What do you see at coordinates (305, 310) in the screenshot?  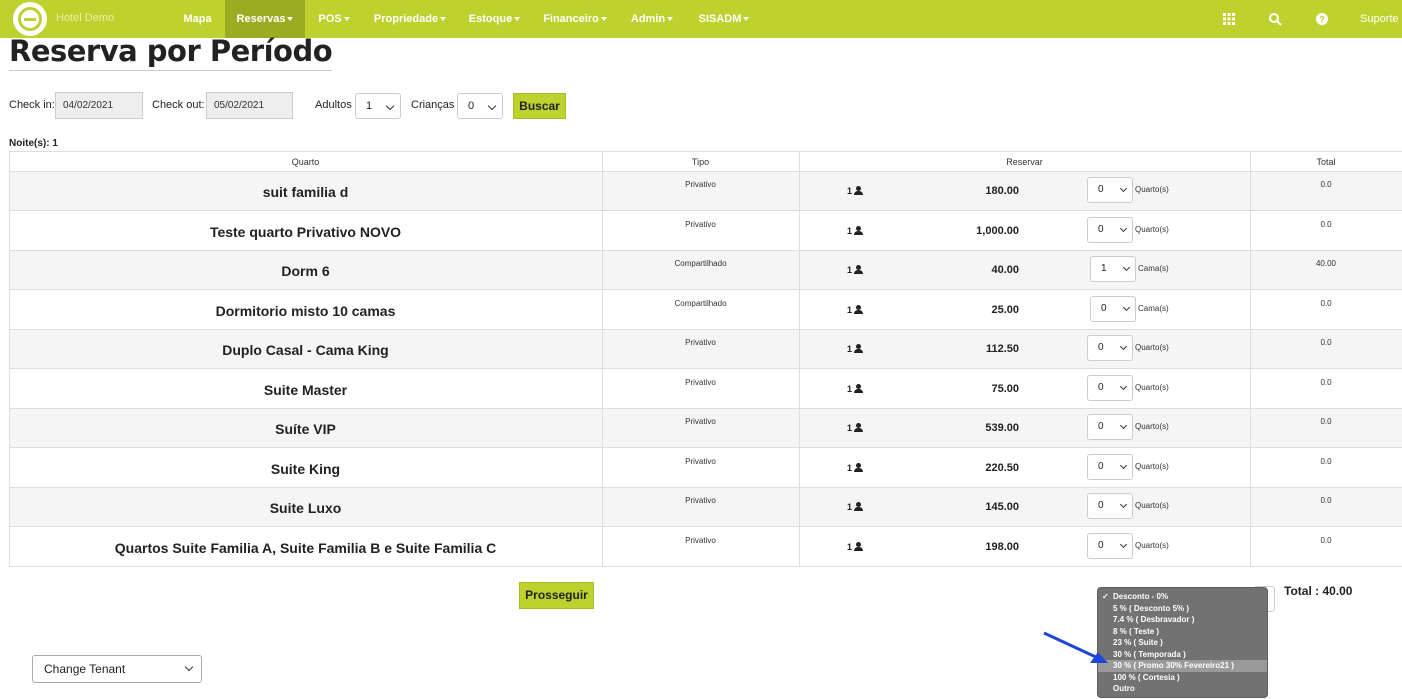 I see `room-name: Dormitorio misto 10 camas` at bounding box center [305, 310].